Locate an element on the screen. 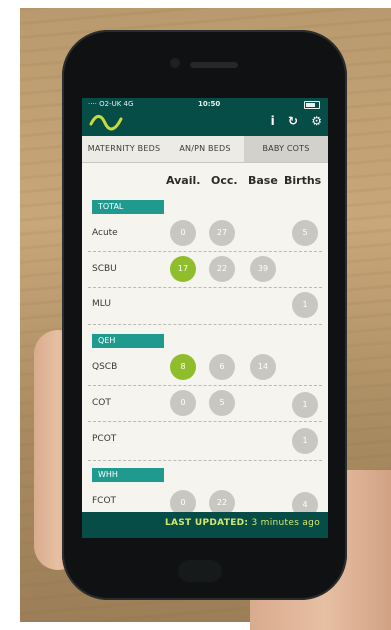 The width and height of the screenshot is (391, 630). last-updated-text: LAST UPDATED: 3 minutes ago is located at coordinates (242, 523).